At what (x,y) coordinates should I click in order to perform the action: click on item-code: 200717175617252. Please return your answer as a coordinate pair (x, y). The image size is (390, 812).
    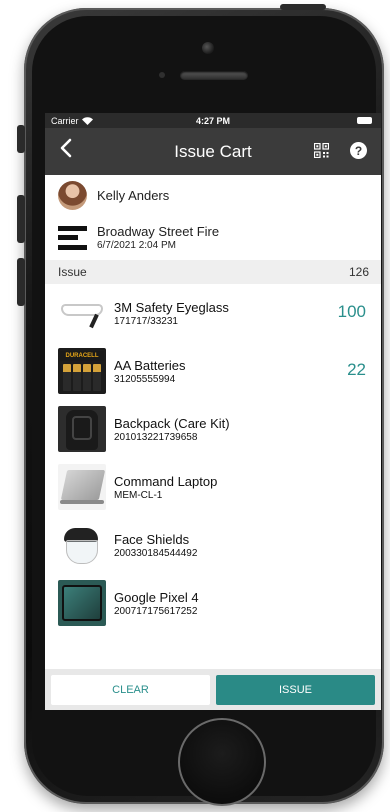
    Looking at the image, I should click on (156, 611).